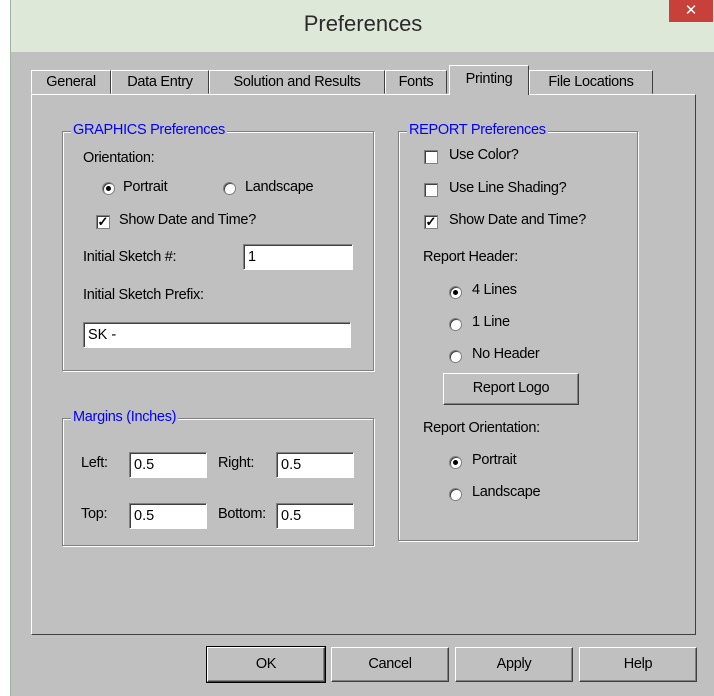  I want to click on margin-bottom-label: Bottom:, so click(242, 514).